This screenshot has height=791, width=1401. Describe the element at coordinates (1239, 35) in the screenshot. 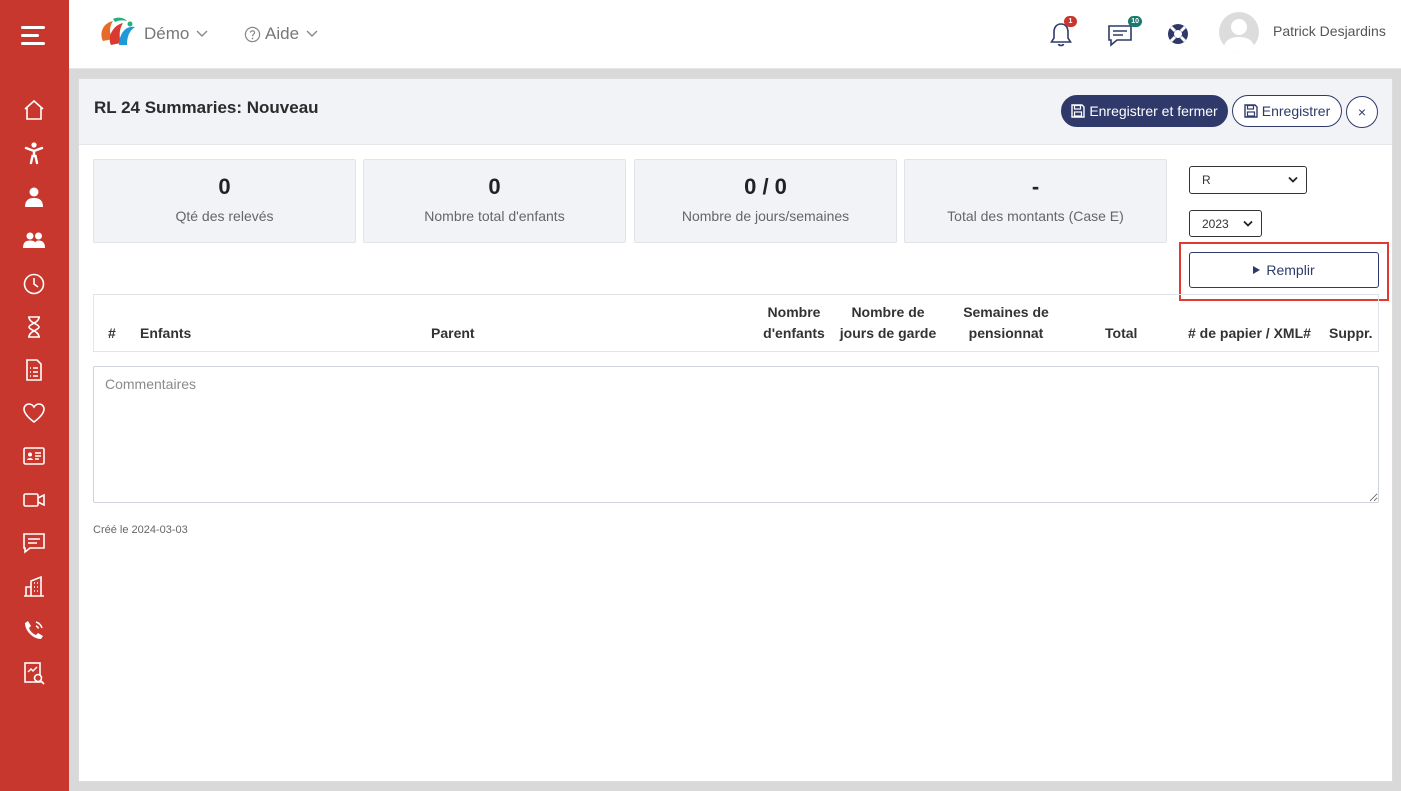

I see `user-avatar-icon` at that location.